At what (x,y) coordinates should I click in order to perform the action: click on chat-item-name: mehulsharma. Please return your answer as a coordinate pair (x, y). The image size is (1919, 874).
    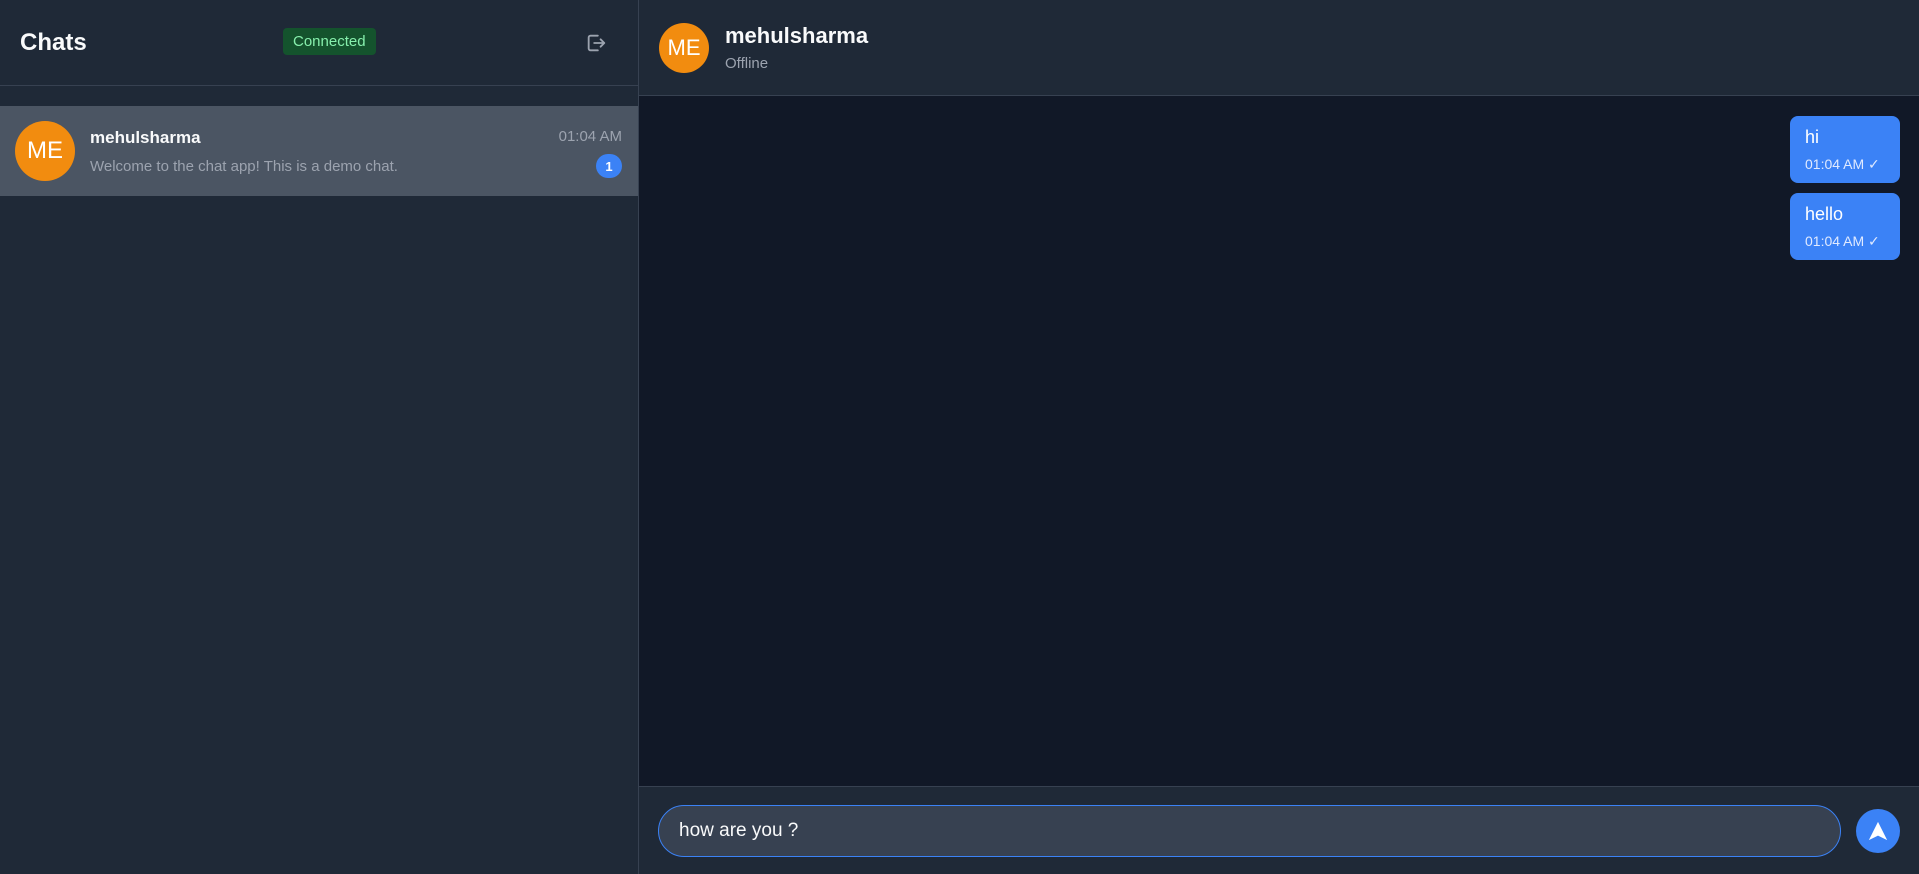
    Looking at the image, I should click on (145, 137).